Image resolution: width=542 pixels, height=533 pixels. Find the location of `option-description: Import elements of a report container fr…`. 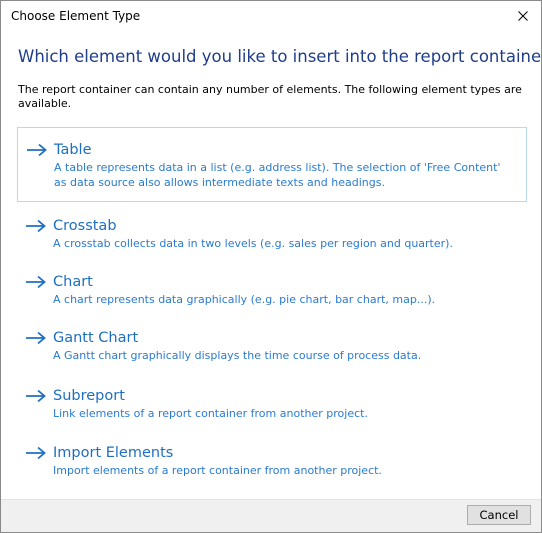

option-description: Import elements of a report container fr… is located at coordinates (217, 470).